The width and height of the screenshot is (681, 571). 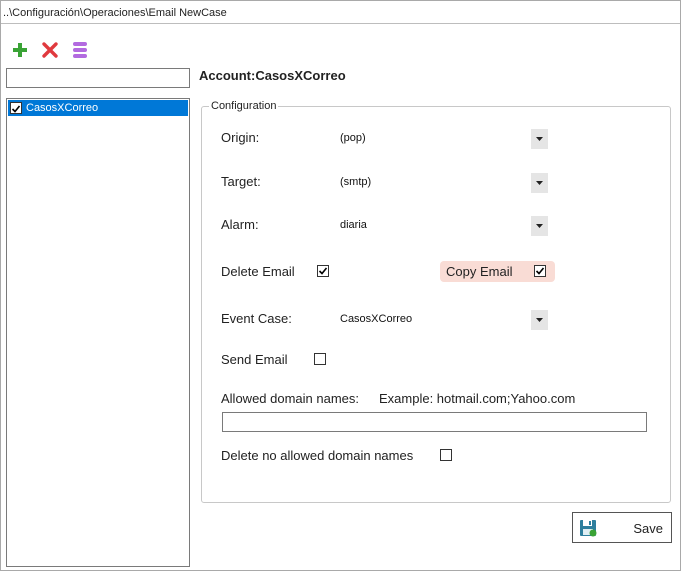 What do you see at coordinates (477, 398) in the screenshot?
I see `allowed-domains-example: Example: hotmail.com;Yahoo.com` at bounding box center [477, 398].